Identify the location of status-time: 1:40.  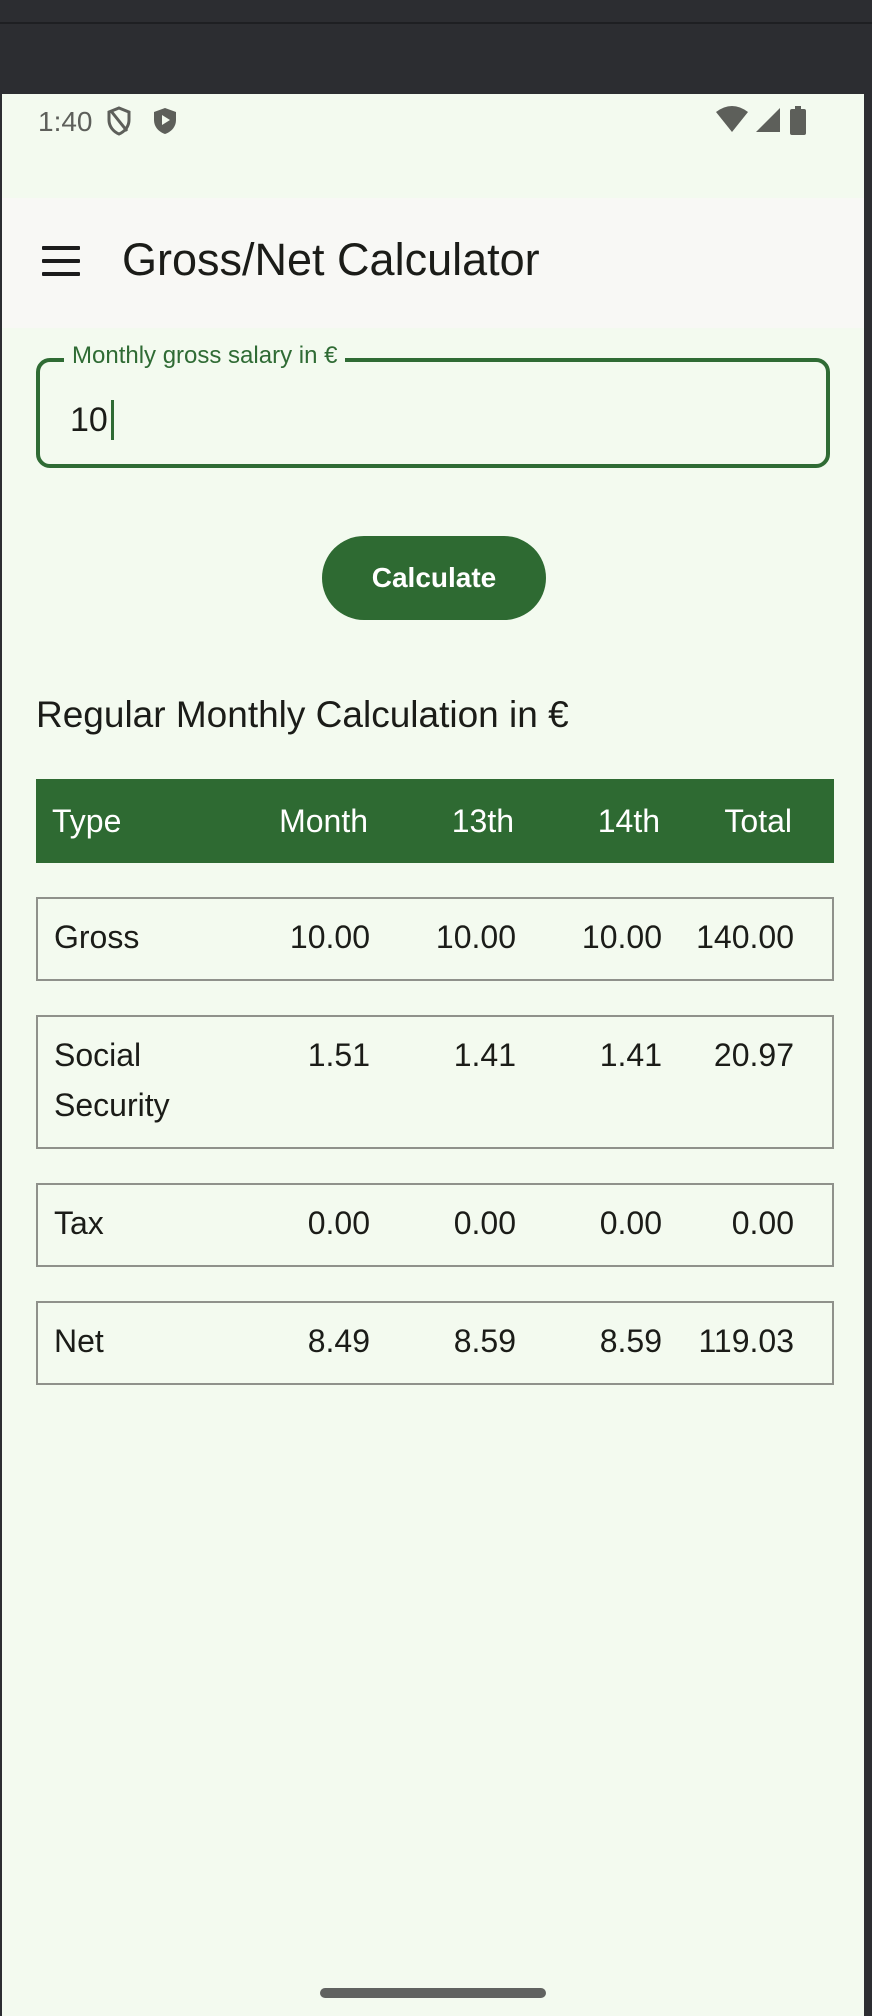
(65, 121).